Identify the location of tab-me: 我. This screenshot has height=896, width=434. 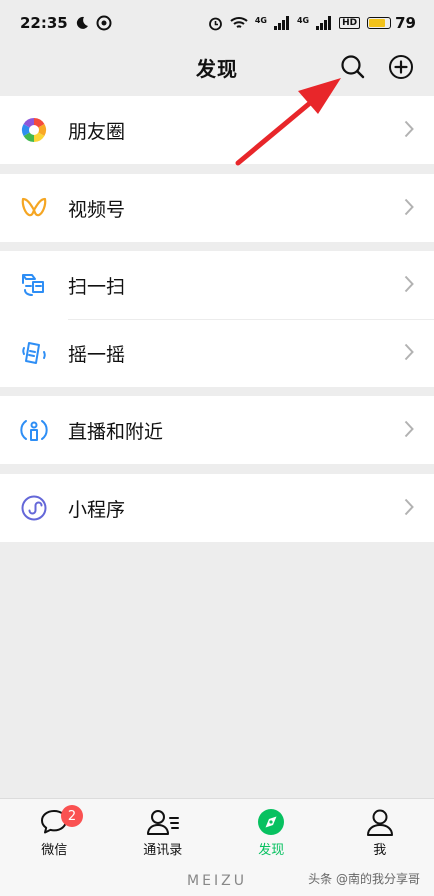
(380, 832).